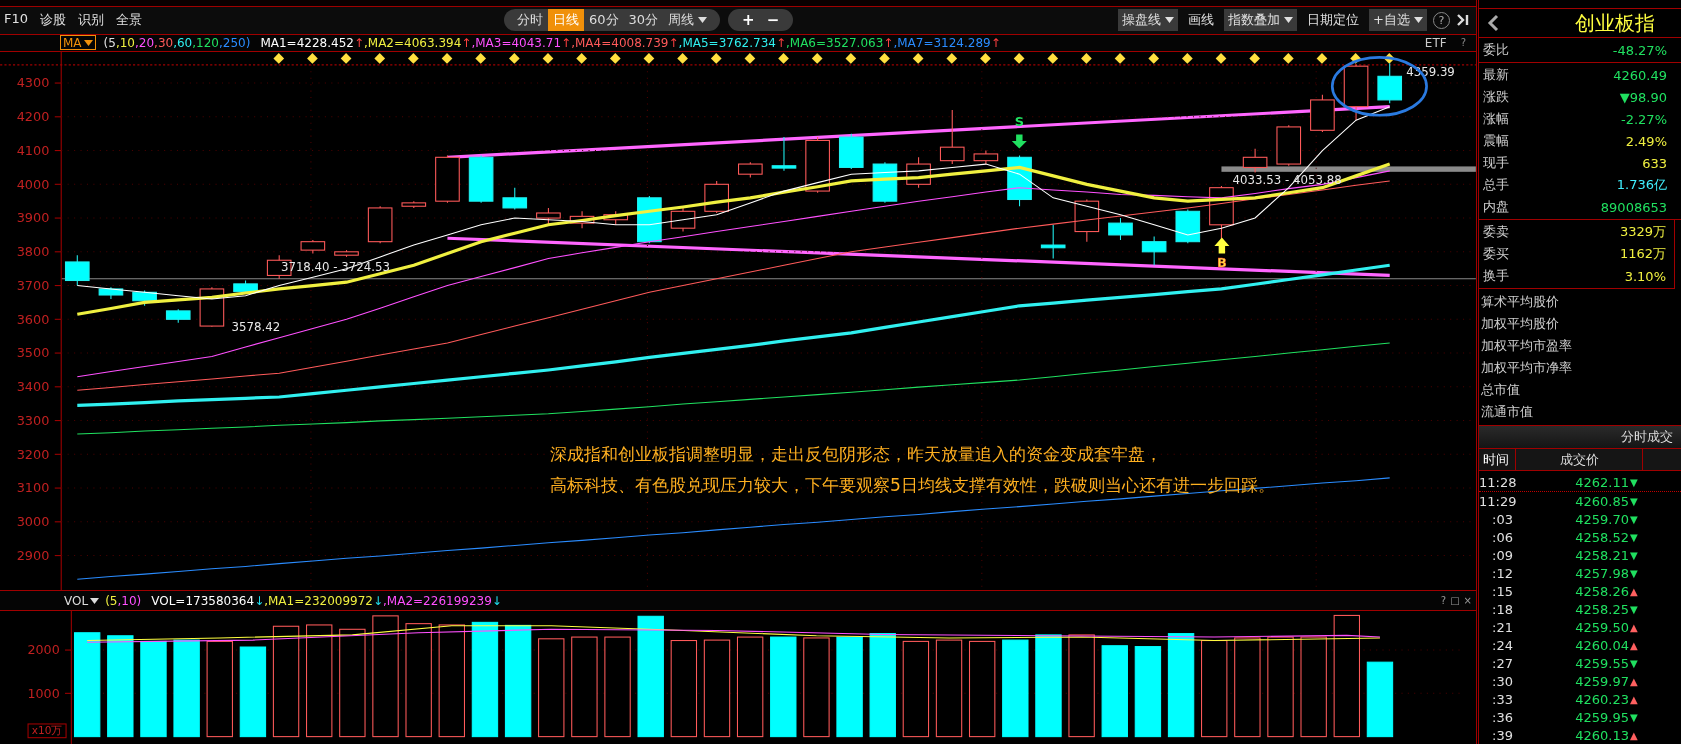  Describe the element at coordinates (688, 20) in the screenshot. I see `period-tab: 周线` at that location.